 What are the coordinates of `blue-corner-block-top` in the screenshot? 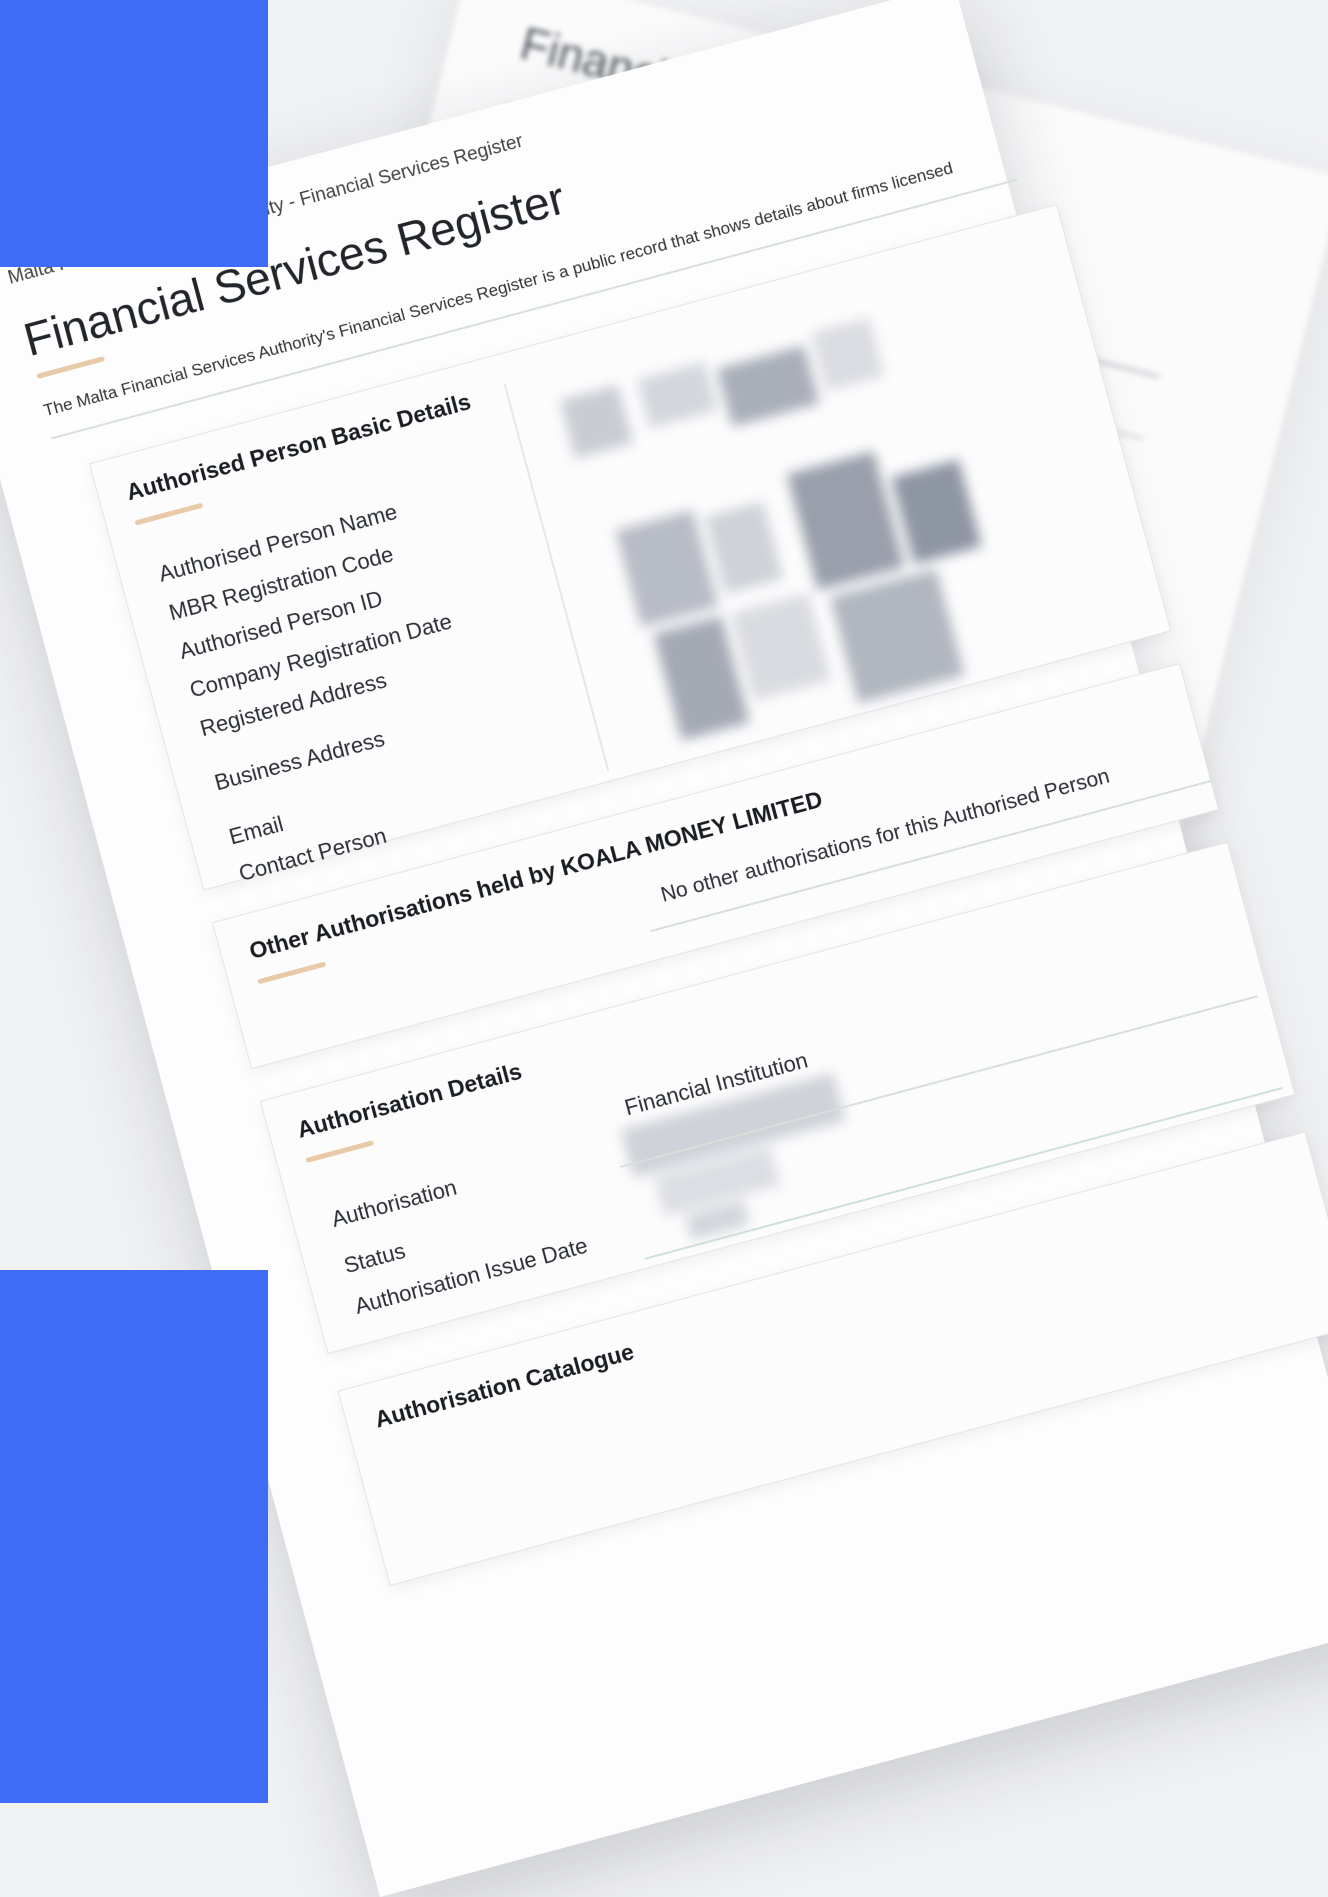 It's located at (134, 133).